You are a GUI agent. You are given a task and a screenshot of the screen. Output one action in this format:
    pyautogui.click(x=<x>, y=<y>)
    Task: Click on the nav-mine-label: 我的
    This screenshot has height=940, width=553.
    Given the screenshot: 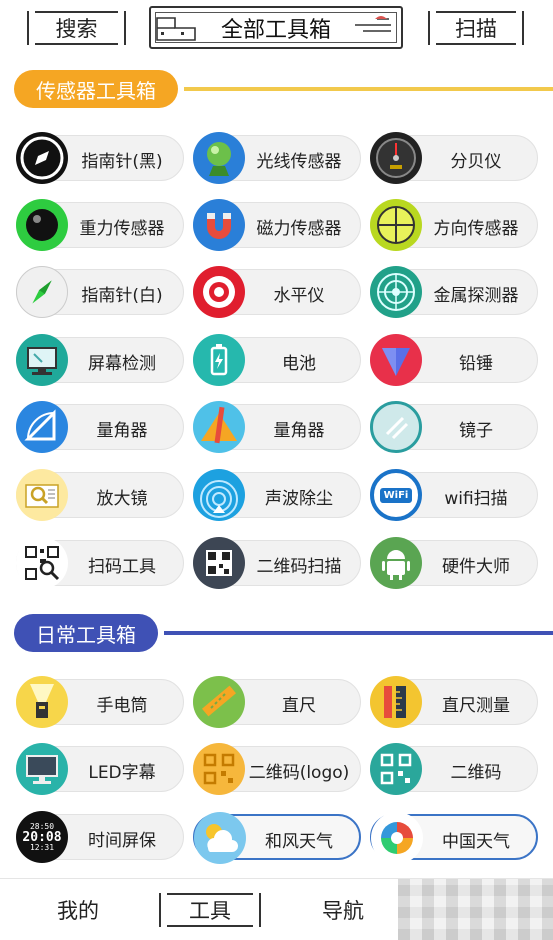 What is the action you would take?
    pyautogui.click(x=78, y=911)
    